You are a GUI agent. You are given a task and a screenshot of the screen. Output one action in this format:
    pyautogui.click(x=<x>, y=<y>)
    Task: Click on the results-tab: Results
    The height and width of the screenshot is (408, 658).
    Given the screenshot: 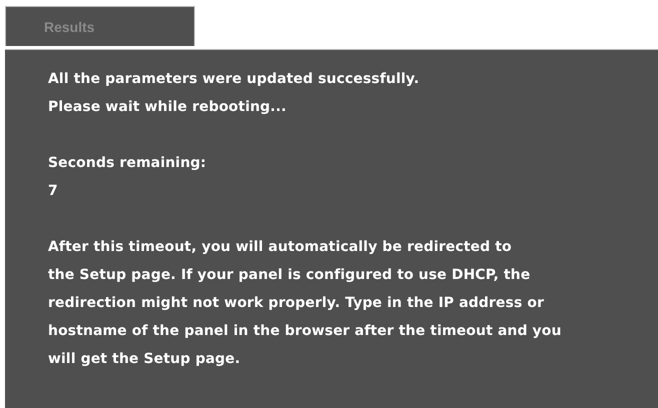 What is the action you would take?
    pyautogui.click(x=100, y=26)
    